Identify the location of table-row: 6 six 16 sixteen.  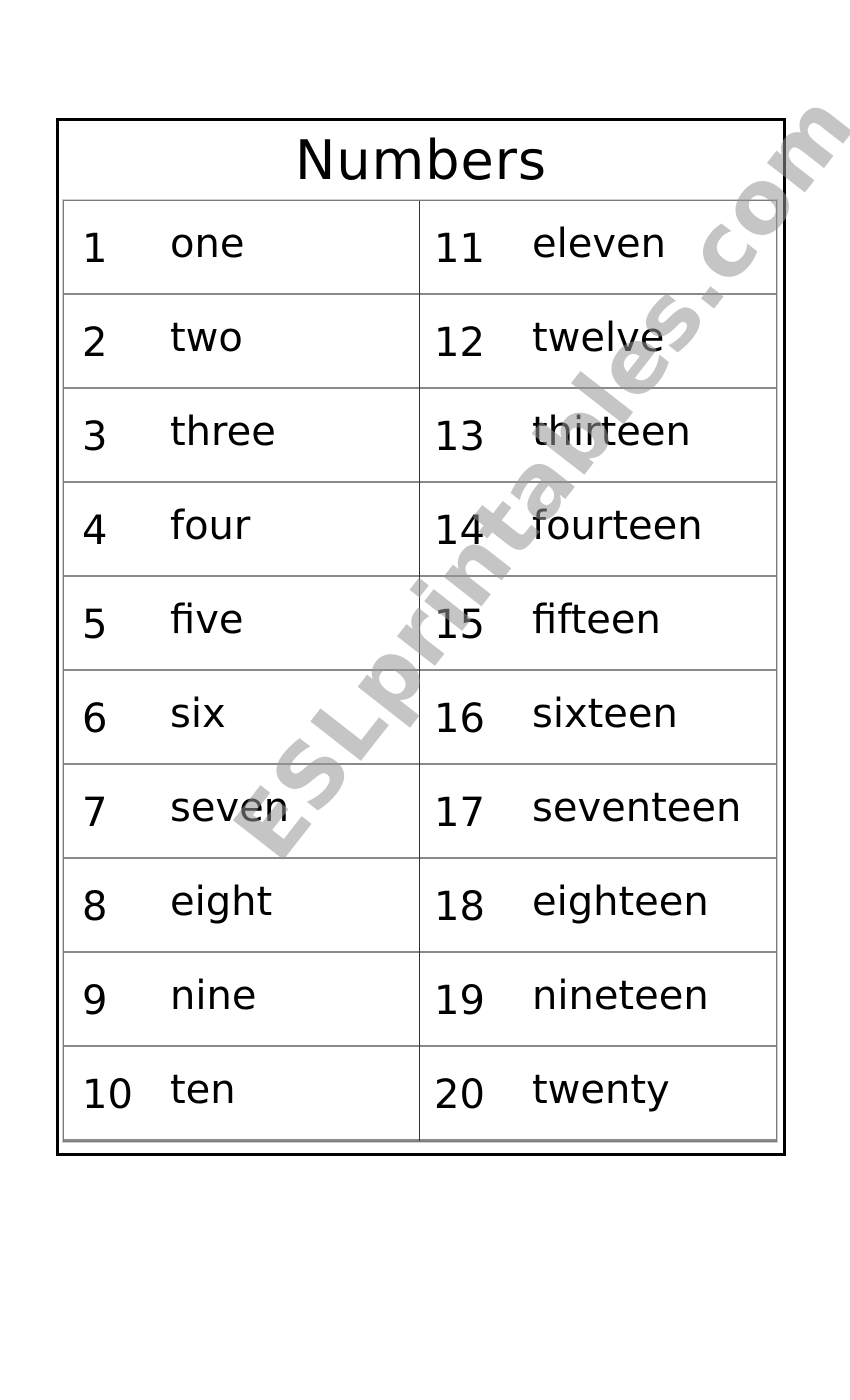
(420, 718).